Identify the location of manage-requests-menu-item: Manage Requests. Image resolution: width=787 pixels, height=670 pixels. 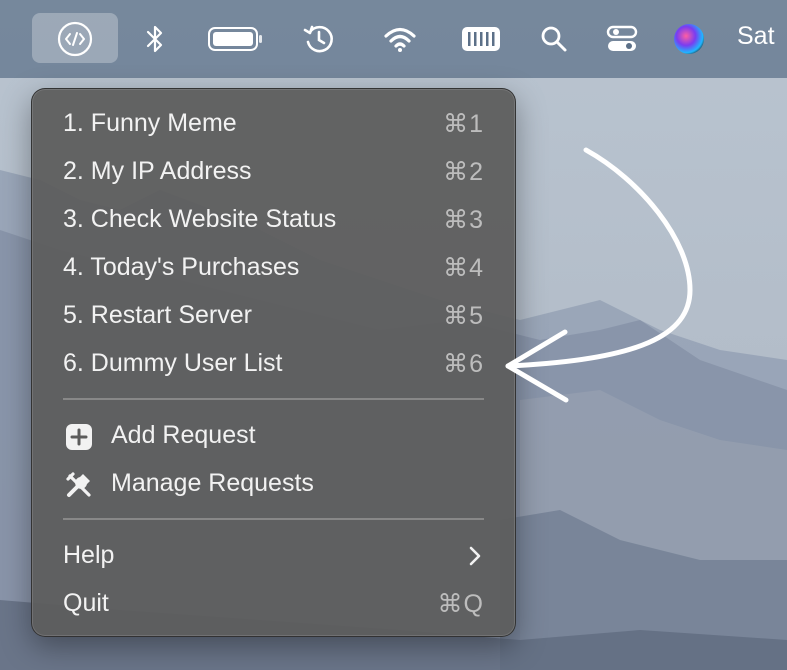
(273, 484).